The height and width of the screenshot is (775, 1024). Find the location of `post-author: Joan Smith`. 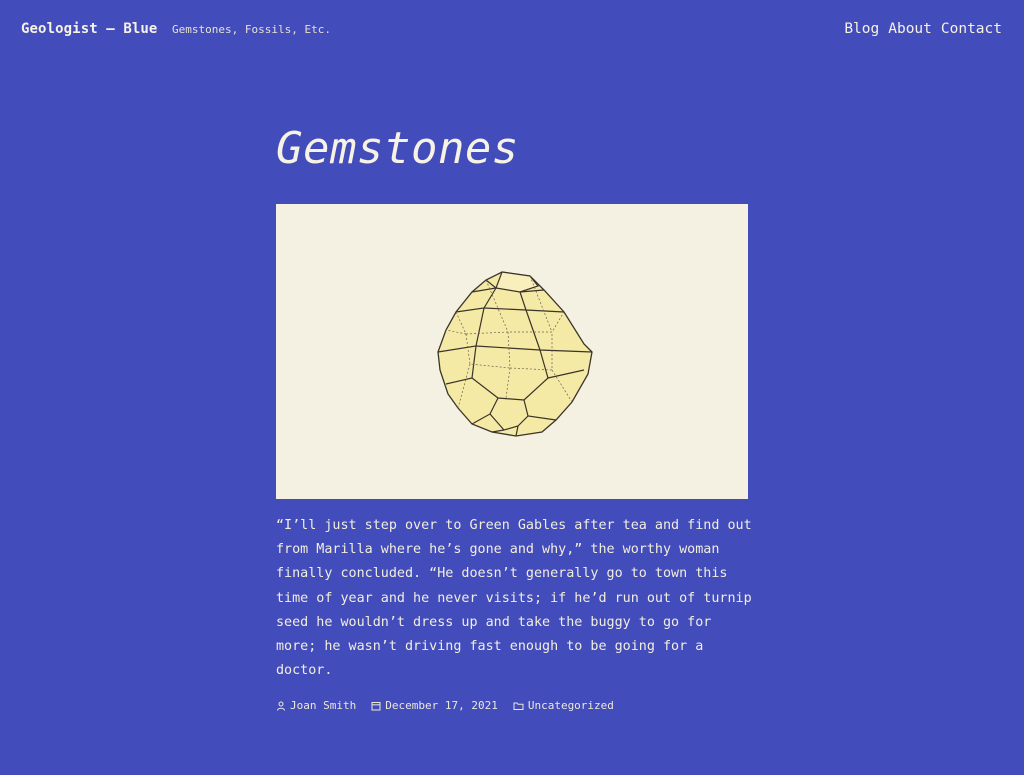

post-author: Joan Smith is located at coordinates (316, 705).